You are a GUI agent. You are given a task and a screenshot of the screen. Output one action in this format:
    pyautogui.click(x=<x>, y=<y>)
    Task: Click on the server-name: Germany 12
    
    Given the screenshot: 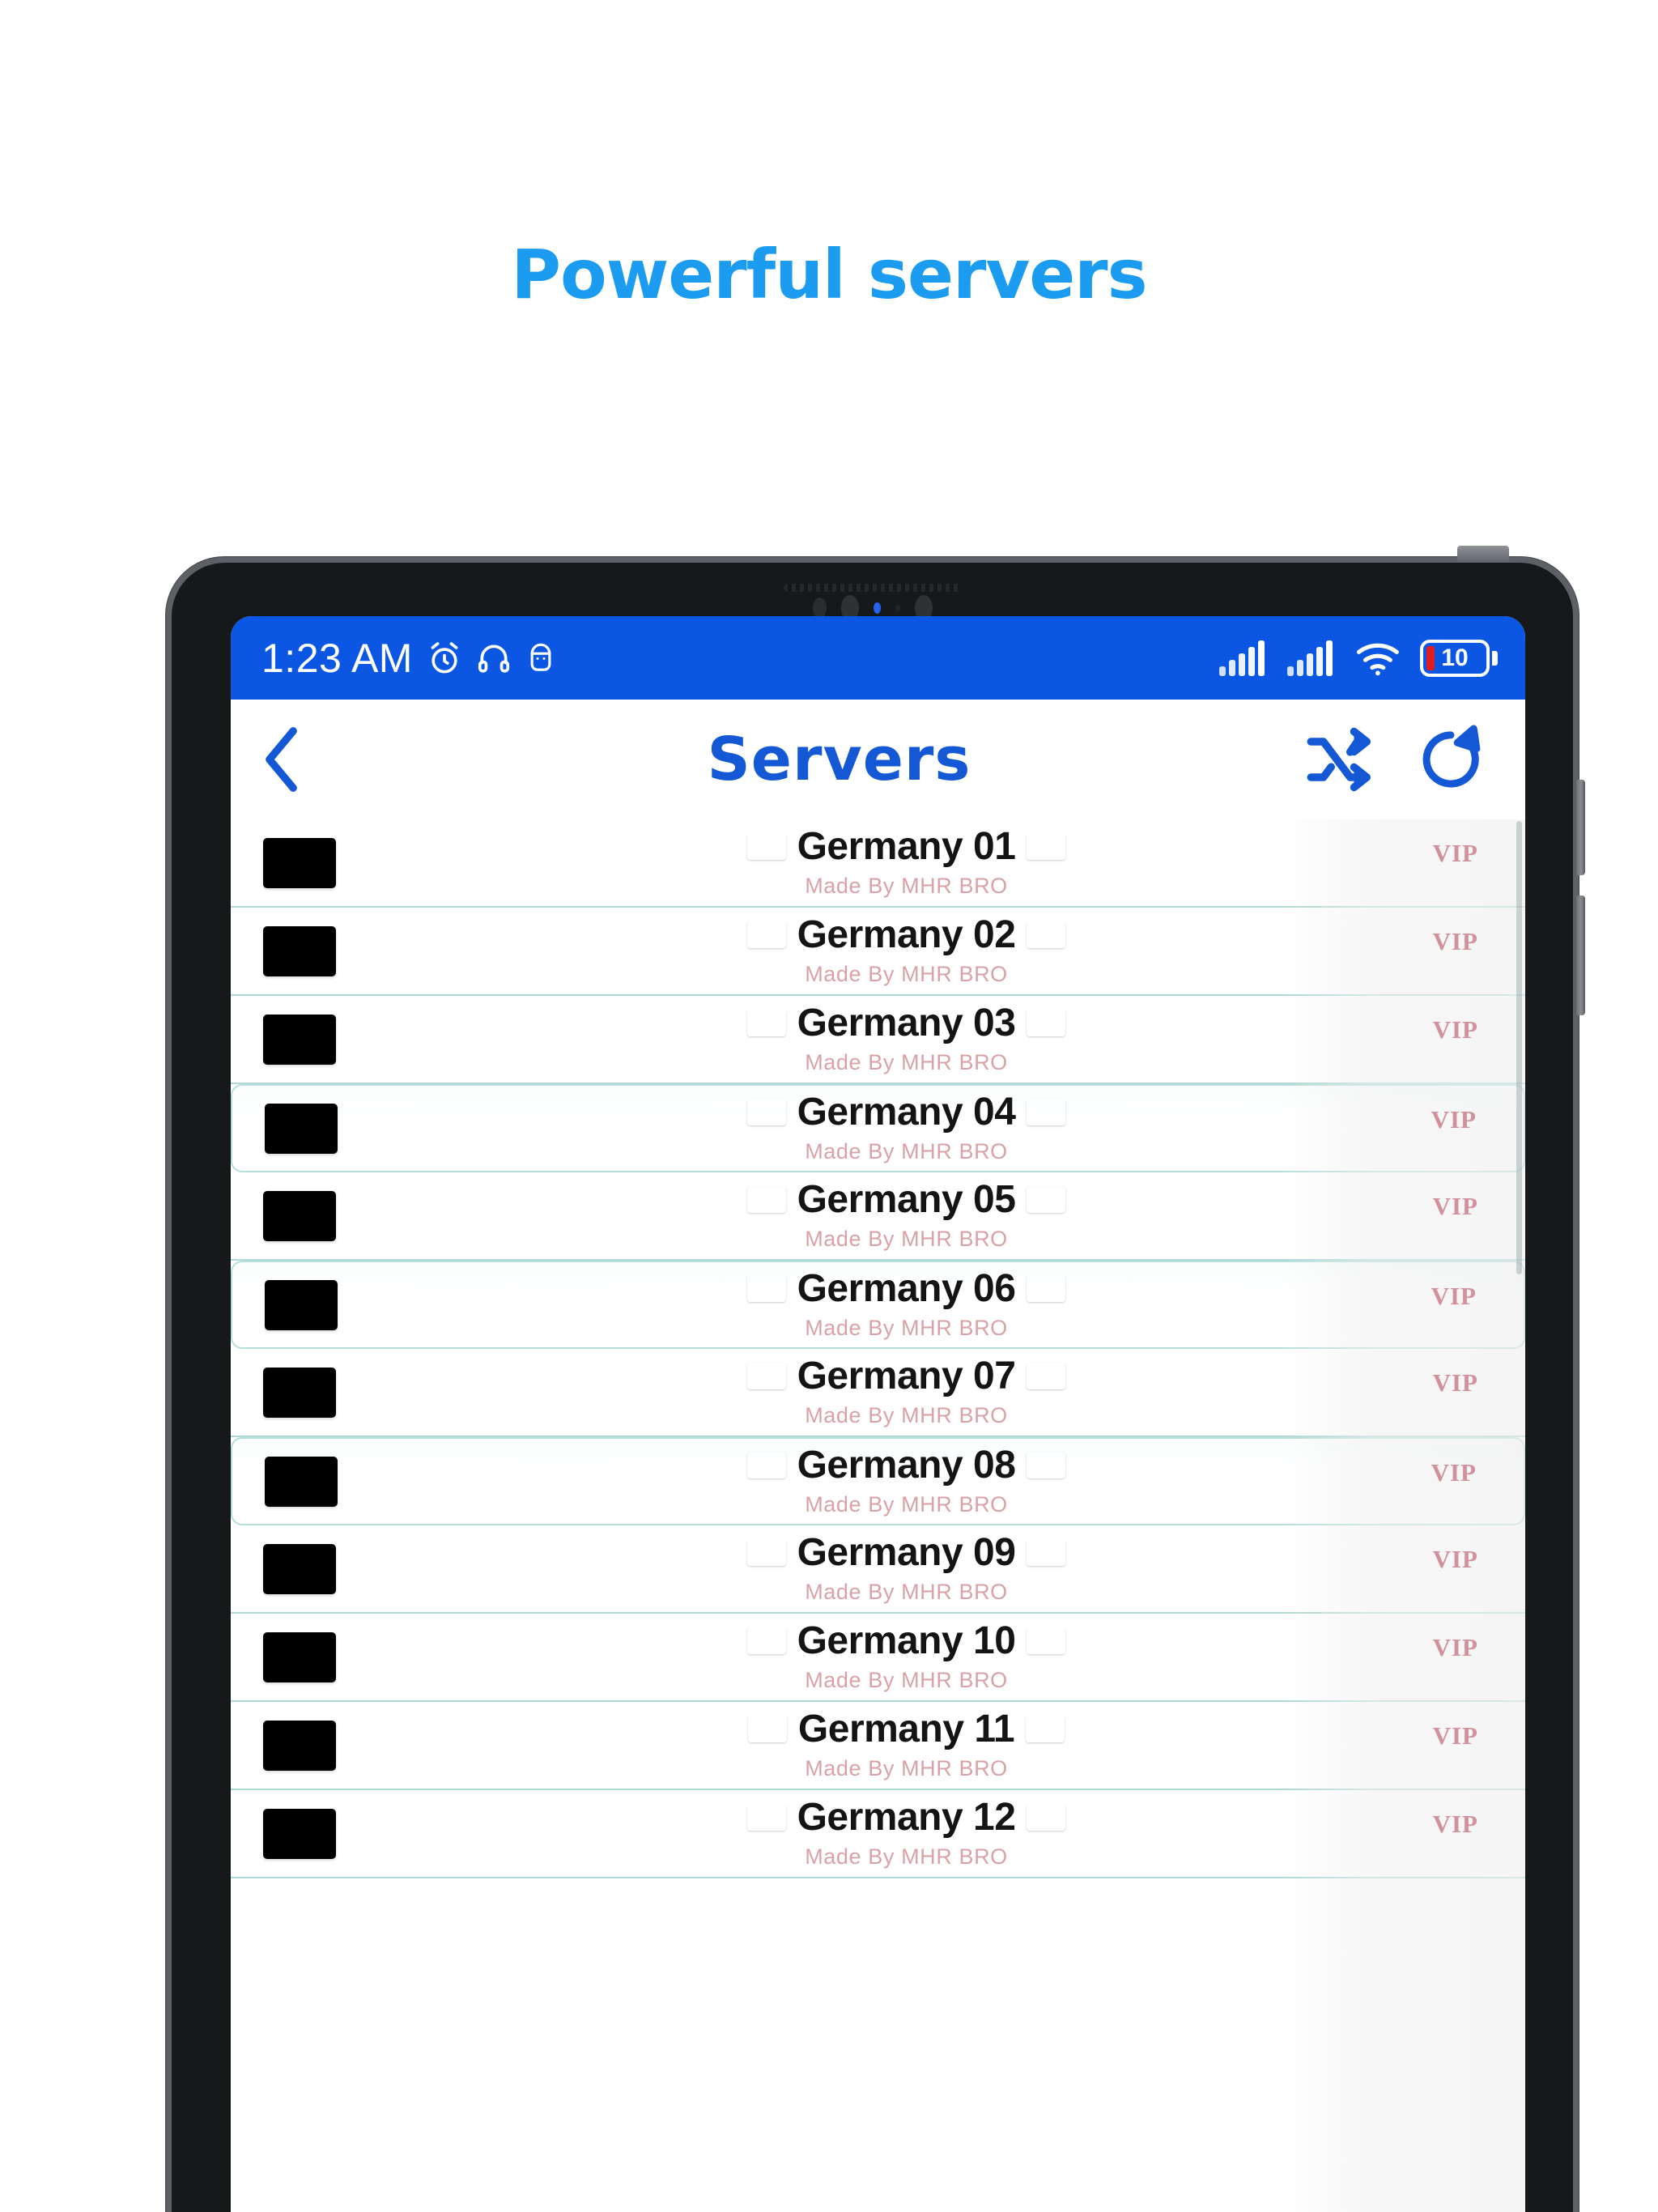 What is the action you would take?
    pyautogui.click(x=906, y=1817)
    